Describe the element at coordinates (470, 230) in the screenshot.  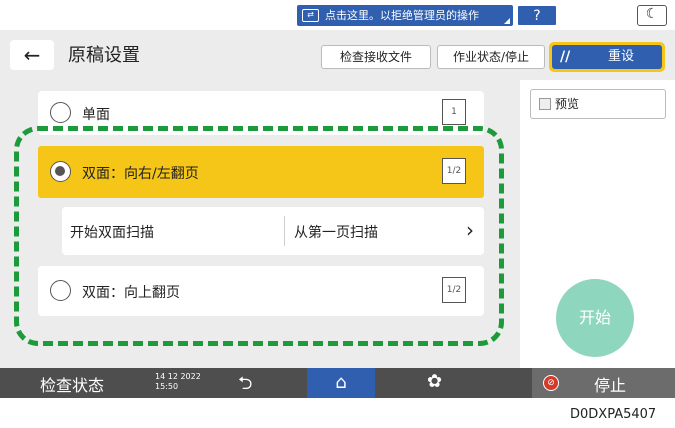
I see `chevron-right-icon: ›` at that location.